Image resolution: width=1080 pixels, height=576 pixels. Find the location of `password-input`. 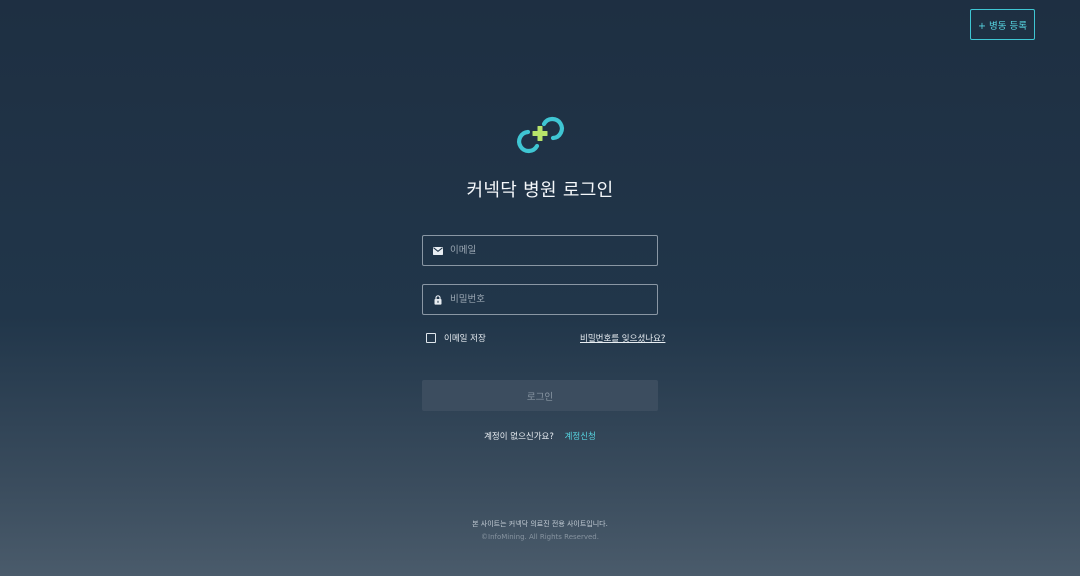

password-input is located at coordinates (553, 299).